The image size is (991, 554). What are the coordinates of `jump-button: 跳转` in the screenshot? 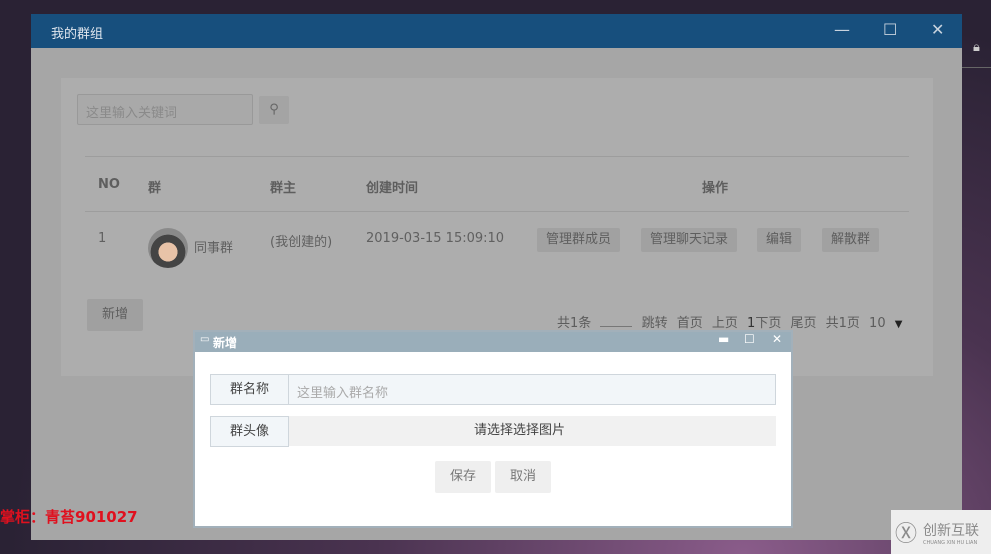 It's located at (655, 323).